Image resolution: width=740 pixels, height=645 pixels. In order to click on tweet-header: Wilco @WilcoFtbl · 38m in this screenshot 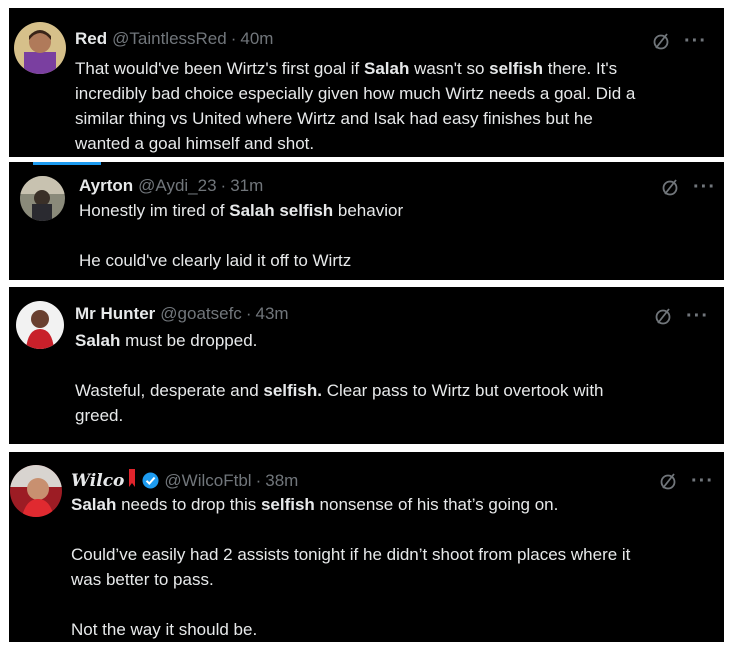, I will do `click(184, 480)`.